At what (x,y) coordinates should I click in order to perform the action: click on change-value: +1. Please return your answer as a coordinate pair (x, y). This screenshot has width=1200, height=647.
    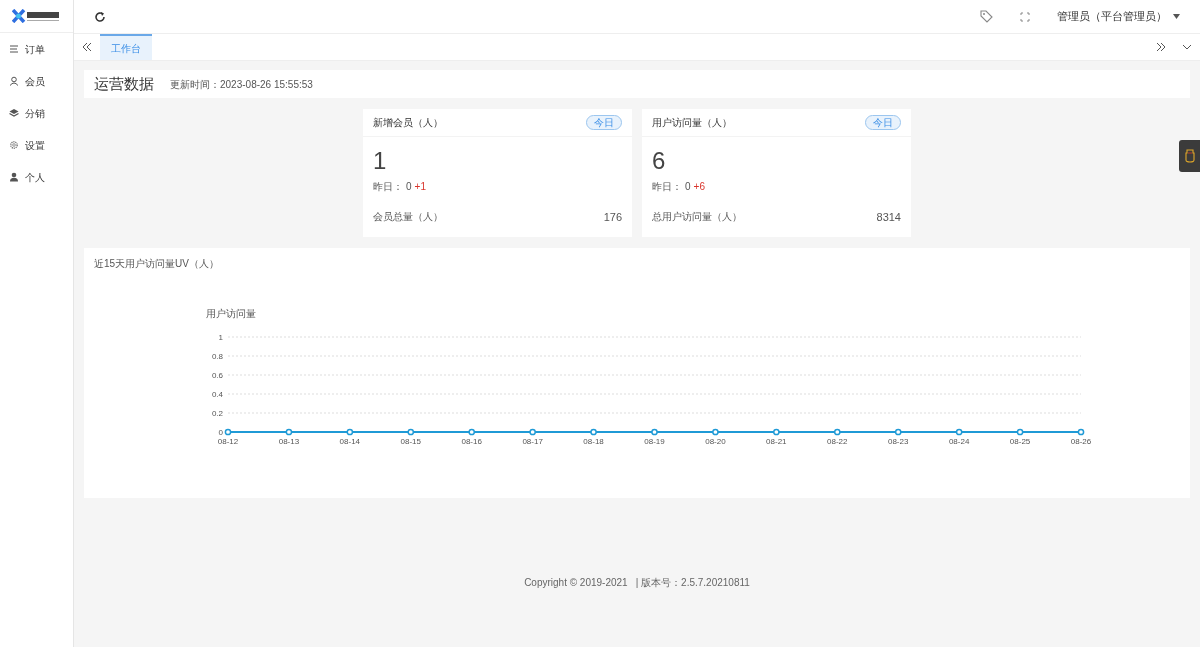
    Looking at the image, I should click on (420, 187).